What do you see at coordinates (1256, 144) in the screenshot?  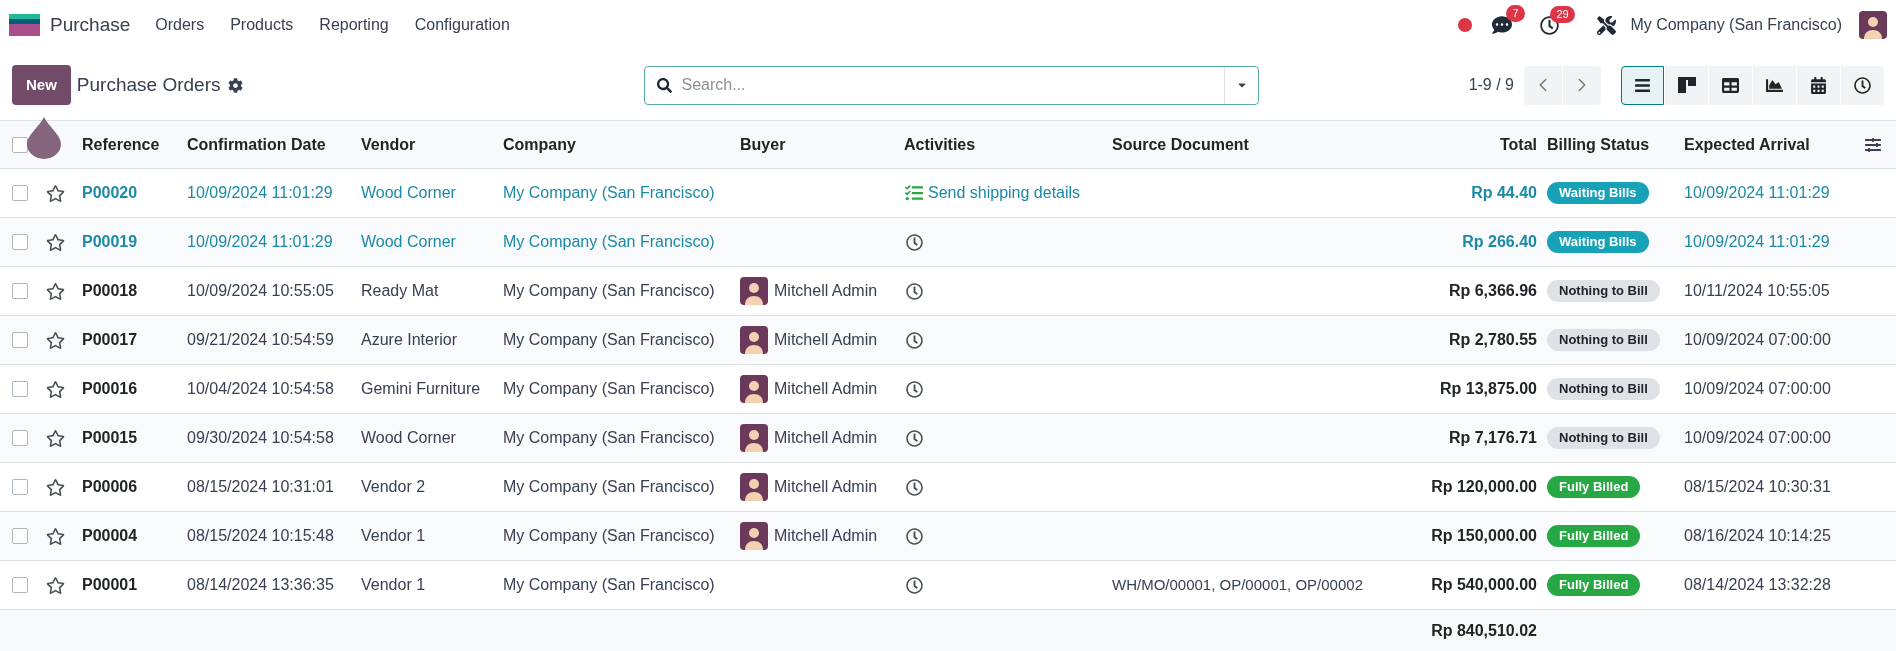 I see `column-header: Source Document` at bounding box center [1256, 144].